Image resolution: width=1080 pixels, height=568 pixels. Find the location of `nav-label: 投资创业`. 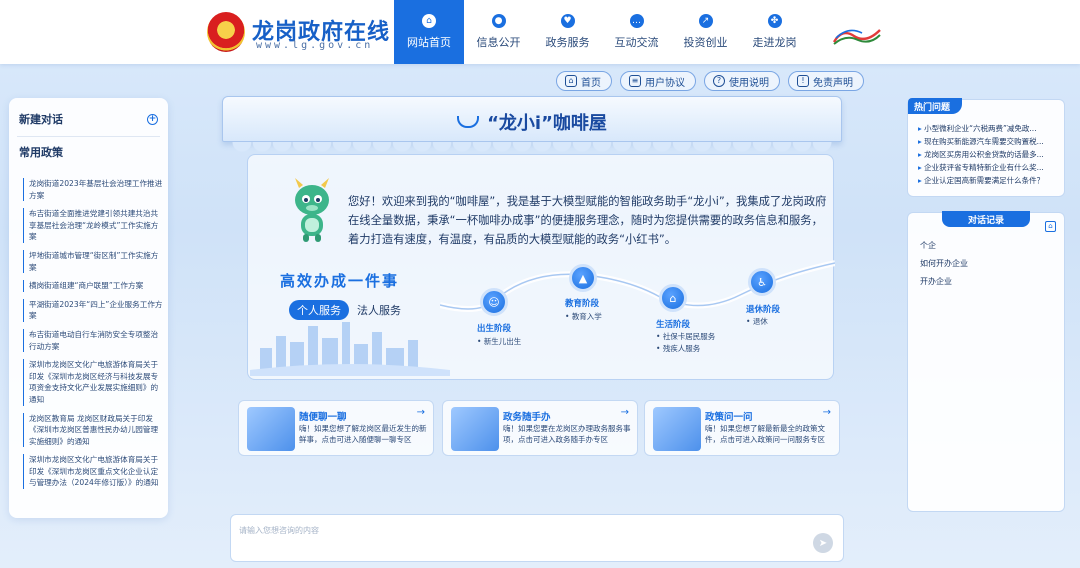

nav-label: 投资创业 is located at coordinates (705, 42).